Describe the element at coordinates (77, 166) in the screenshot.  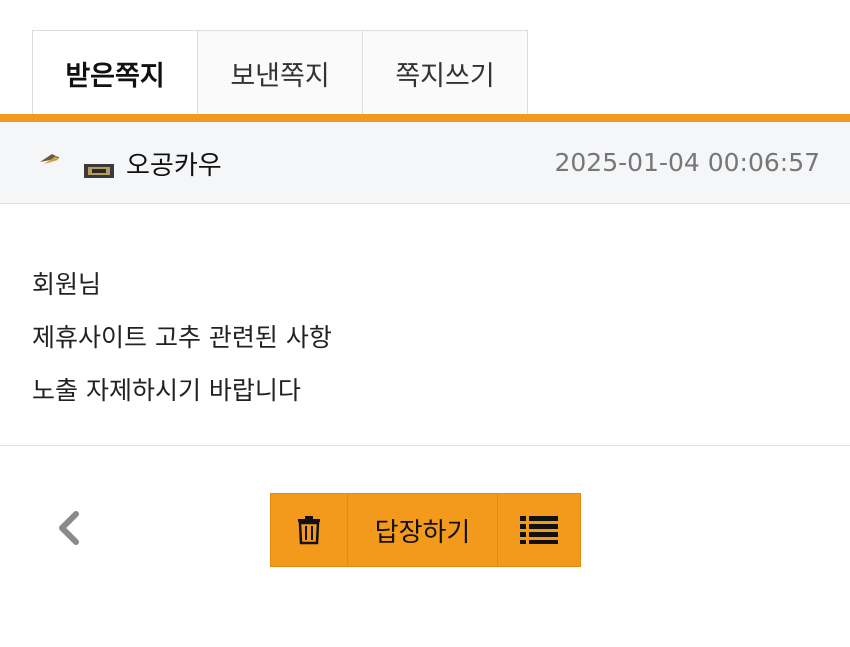
I see `level-badge-icon` at that location.